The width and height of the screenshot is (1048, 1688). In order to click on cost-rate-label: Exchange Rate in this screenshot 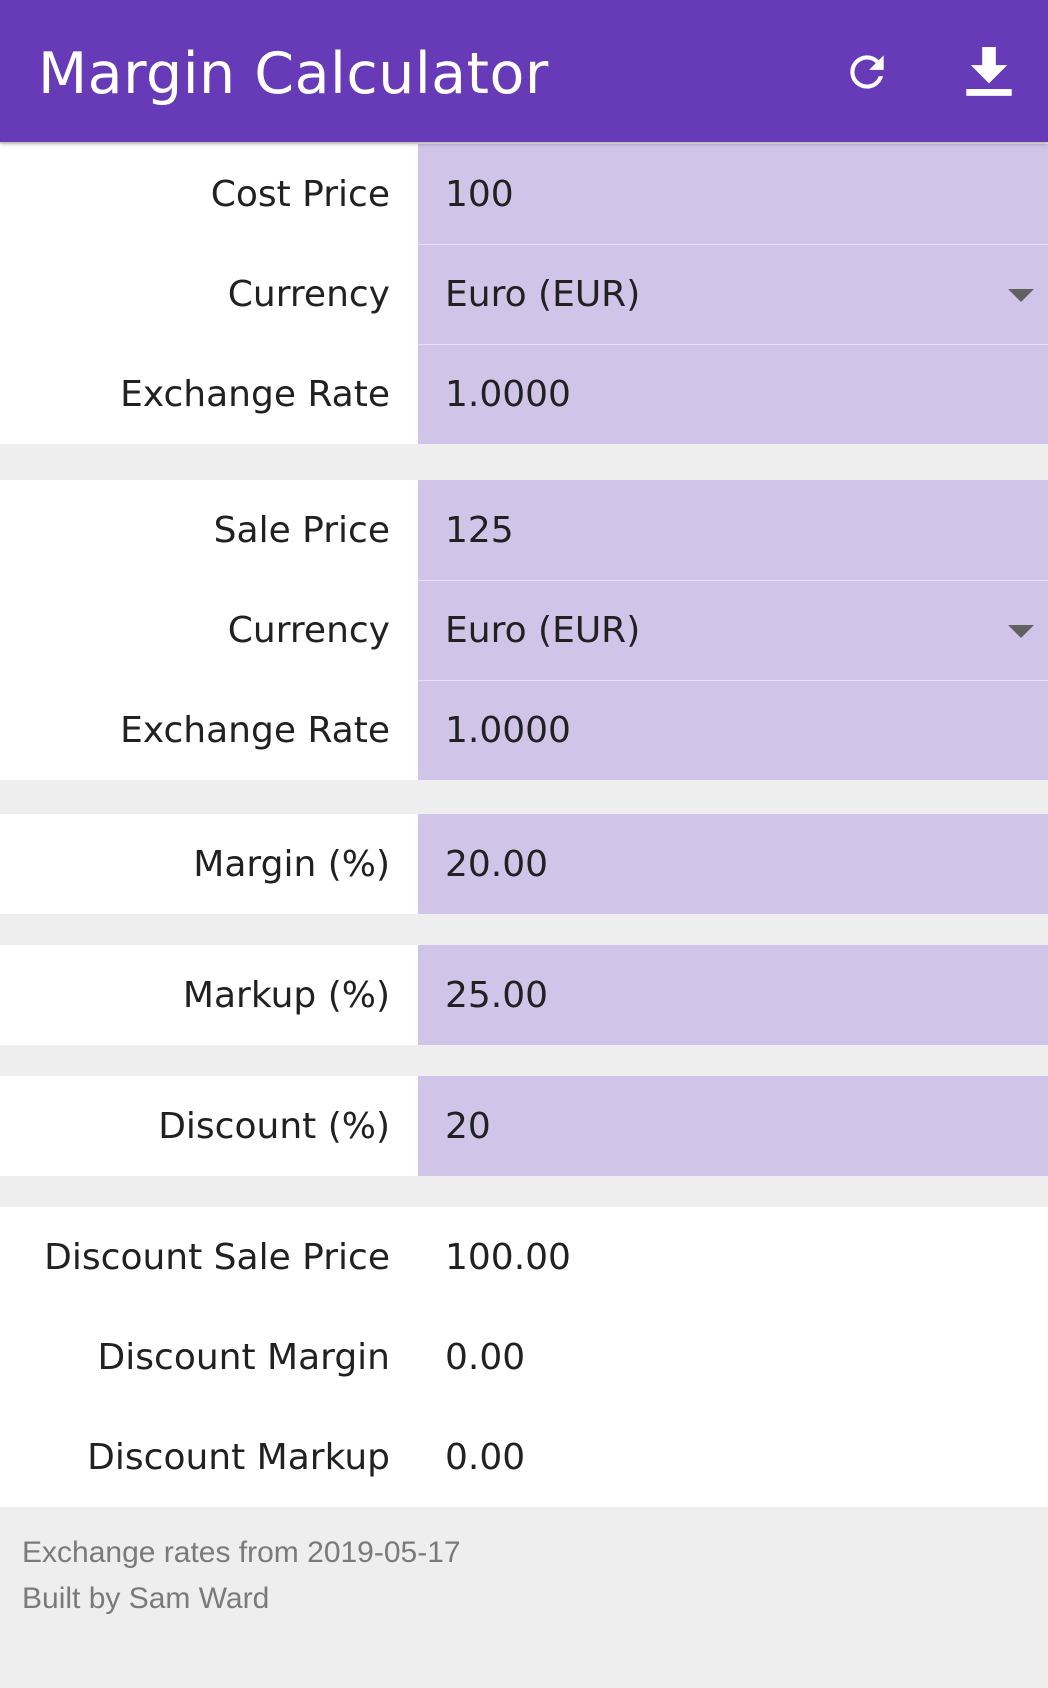, I will do `click(255, 394)`.